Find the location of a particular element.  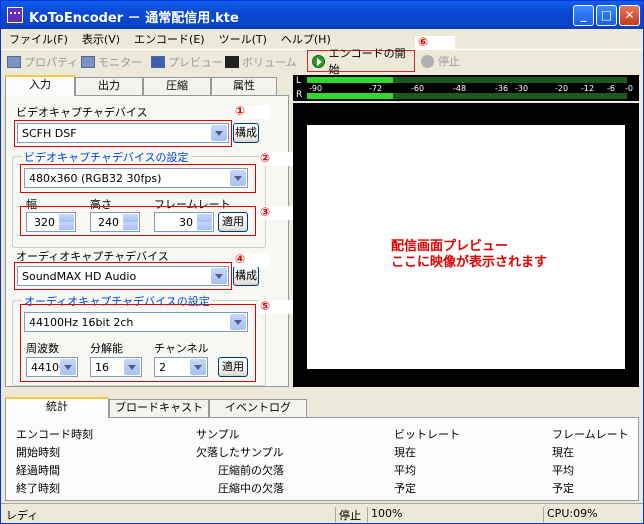

meter-scale-tick: -20 is located at coordinates (562, 88).